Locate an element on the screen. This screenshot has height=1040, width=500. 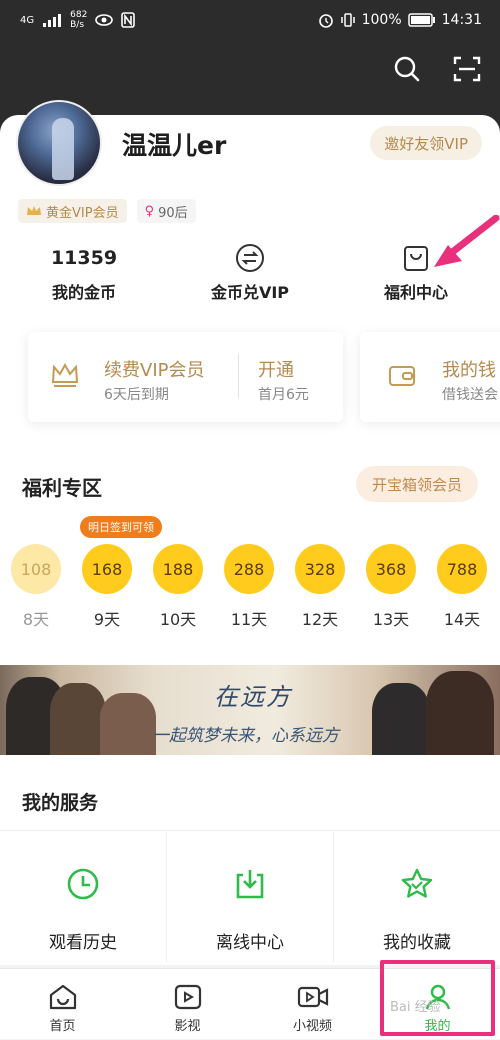
net-speed: 682 B/s is located at coordinates (78, 20).